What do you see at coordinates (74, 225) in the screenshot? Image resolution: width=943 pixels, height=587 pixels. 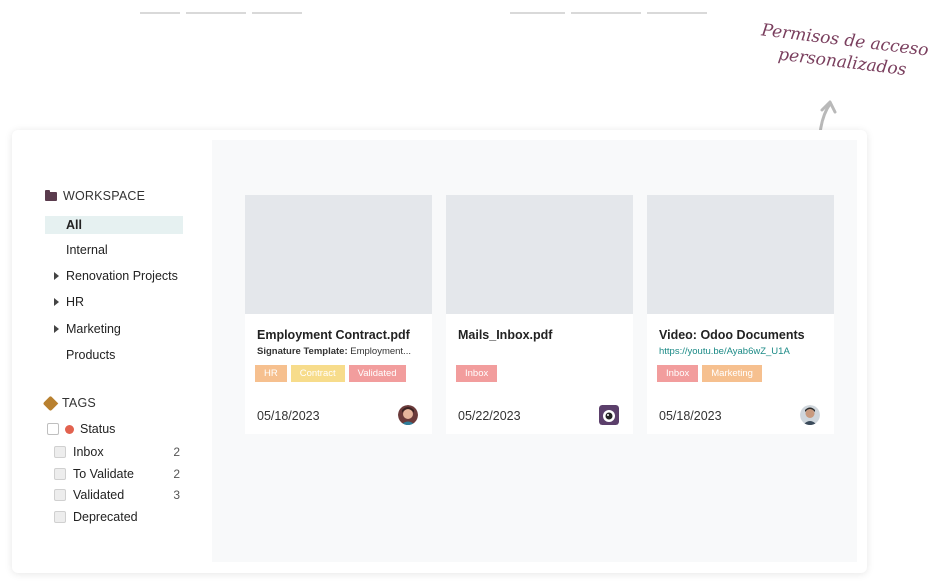 I see `sidebar-item-label: All` at bounding box center [74, 225].